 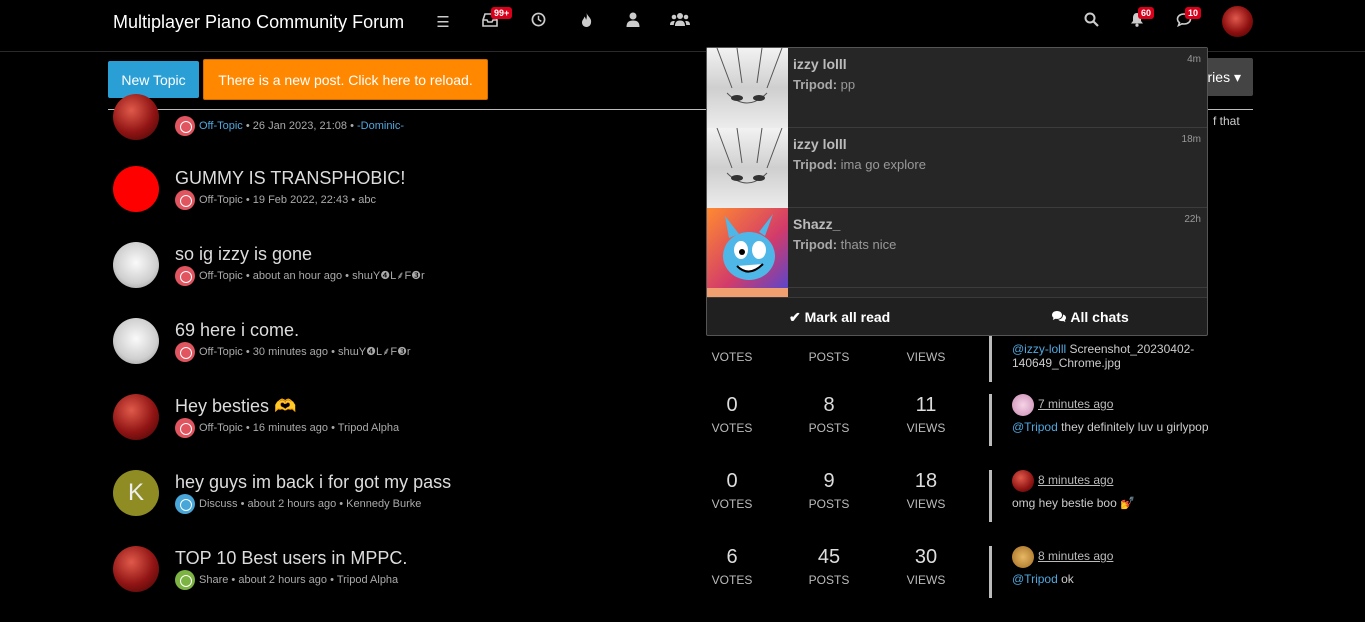 What do you see at coordinates (237, 330) in the screenshot?
I see `topic-title: 69 here i come.` at bounding box center [237, 330].